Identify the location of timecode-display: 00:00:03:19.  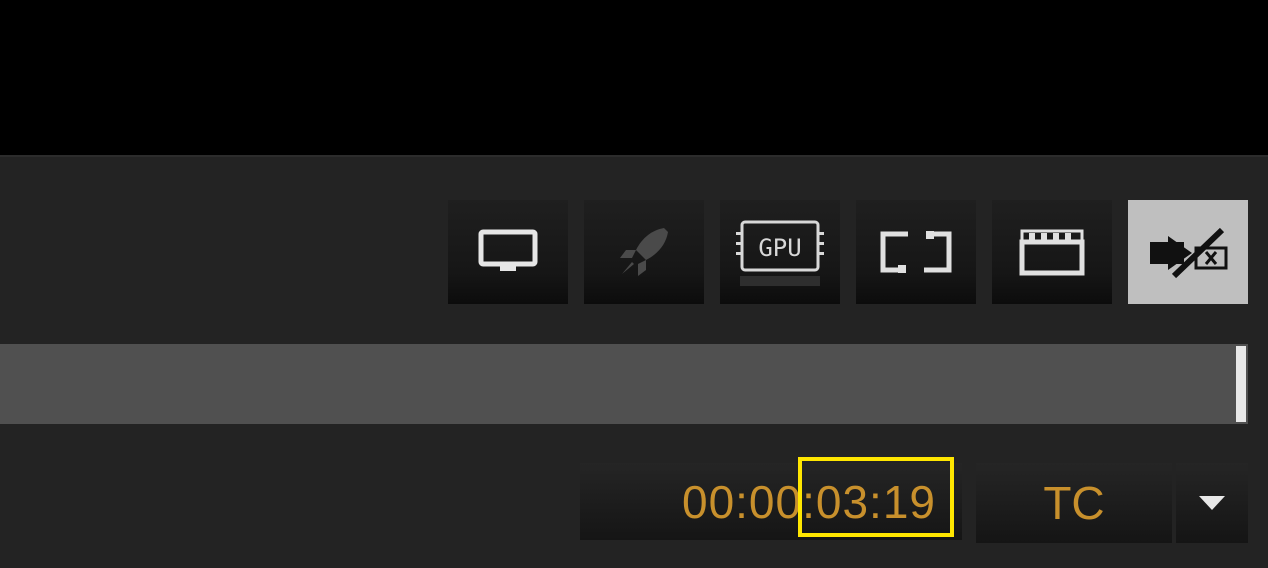
(771, 501).